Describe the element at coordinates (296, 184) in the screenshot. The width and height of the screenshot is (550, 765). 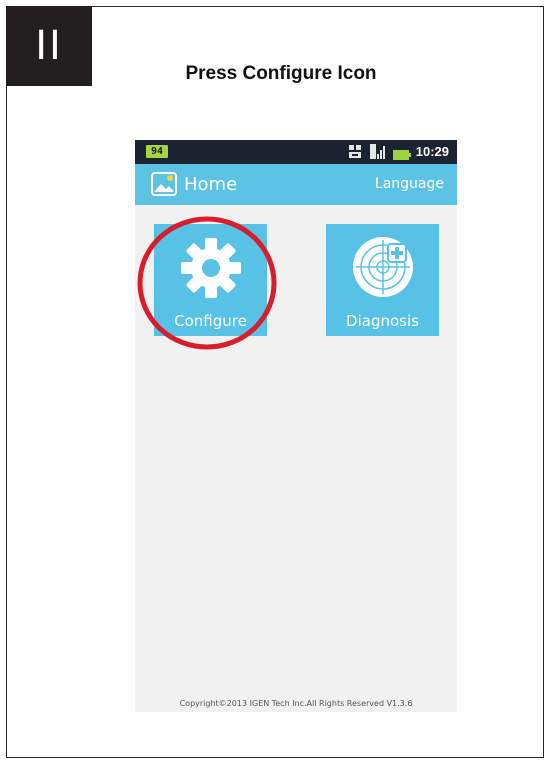
I see `app-bar: Home Language` at that location.